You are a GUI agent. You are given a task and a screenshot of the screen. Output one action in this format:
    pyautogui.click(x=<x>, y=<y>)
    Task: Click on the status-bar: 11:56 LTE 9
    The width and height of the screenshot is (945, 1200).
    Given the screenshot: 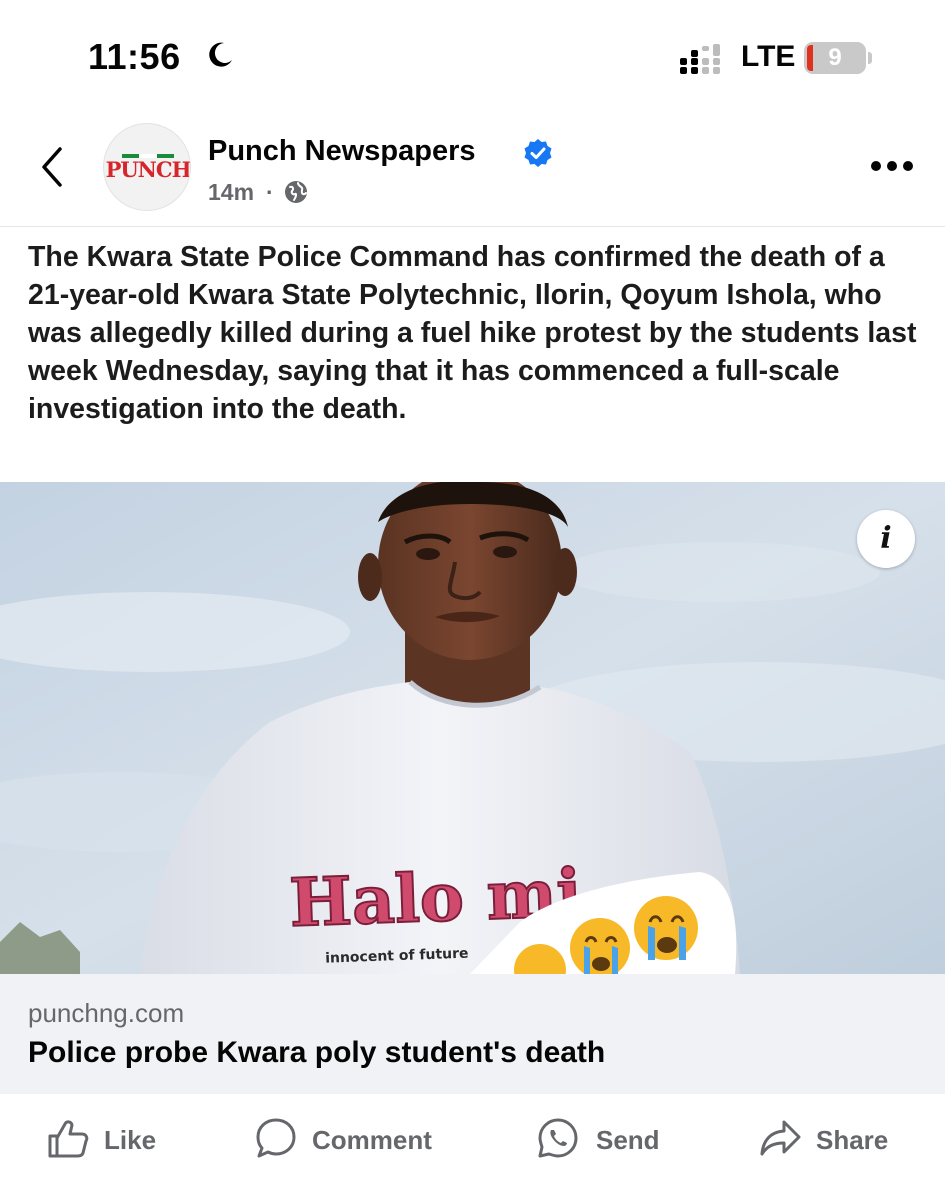 What is the action you would take?
    pyautogui.click(x=472, y=55)
    